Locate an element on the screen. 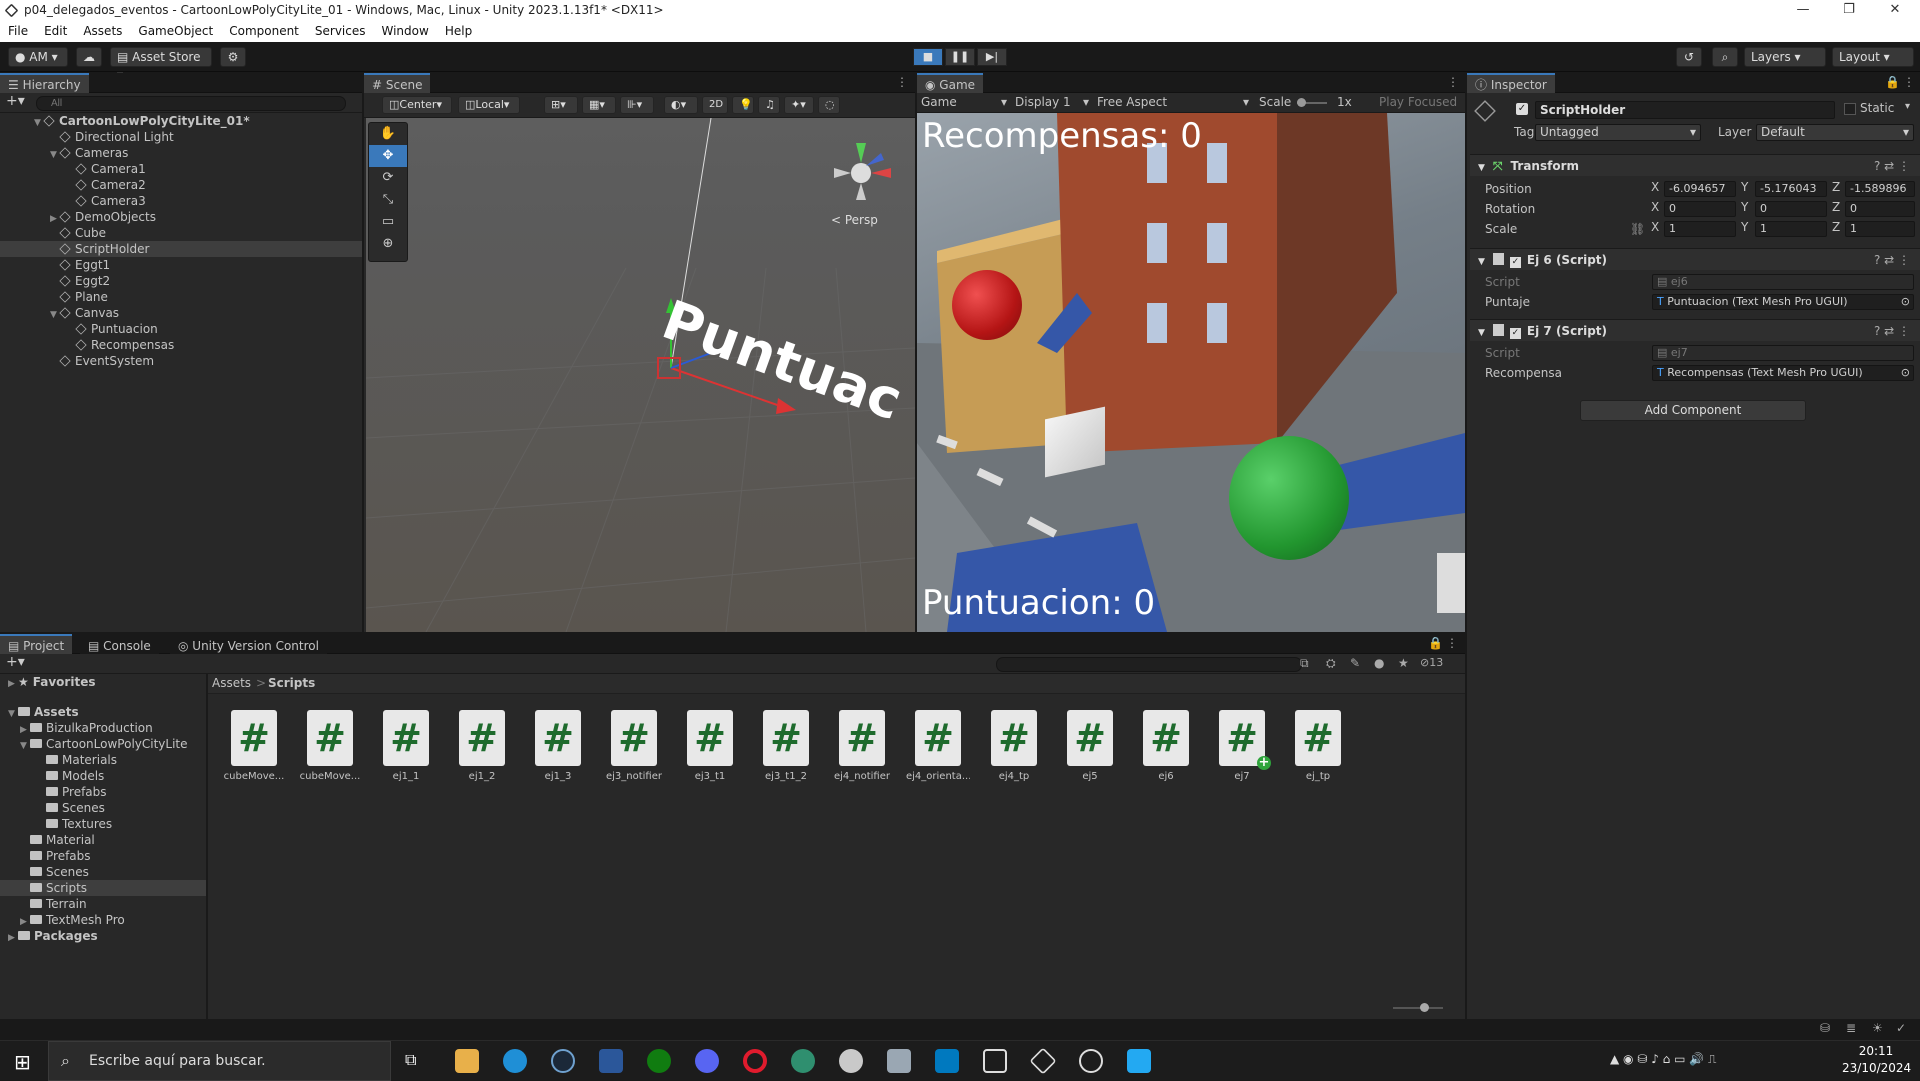 The image size is (1920, 1081). hierarchy-item: Eggt2 is located at coordinates (181, 281).